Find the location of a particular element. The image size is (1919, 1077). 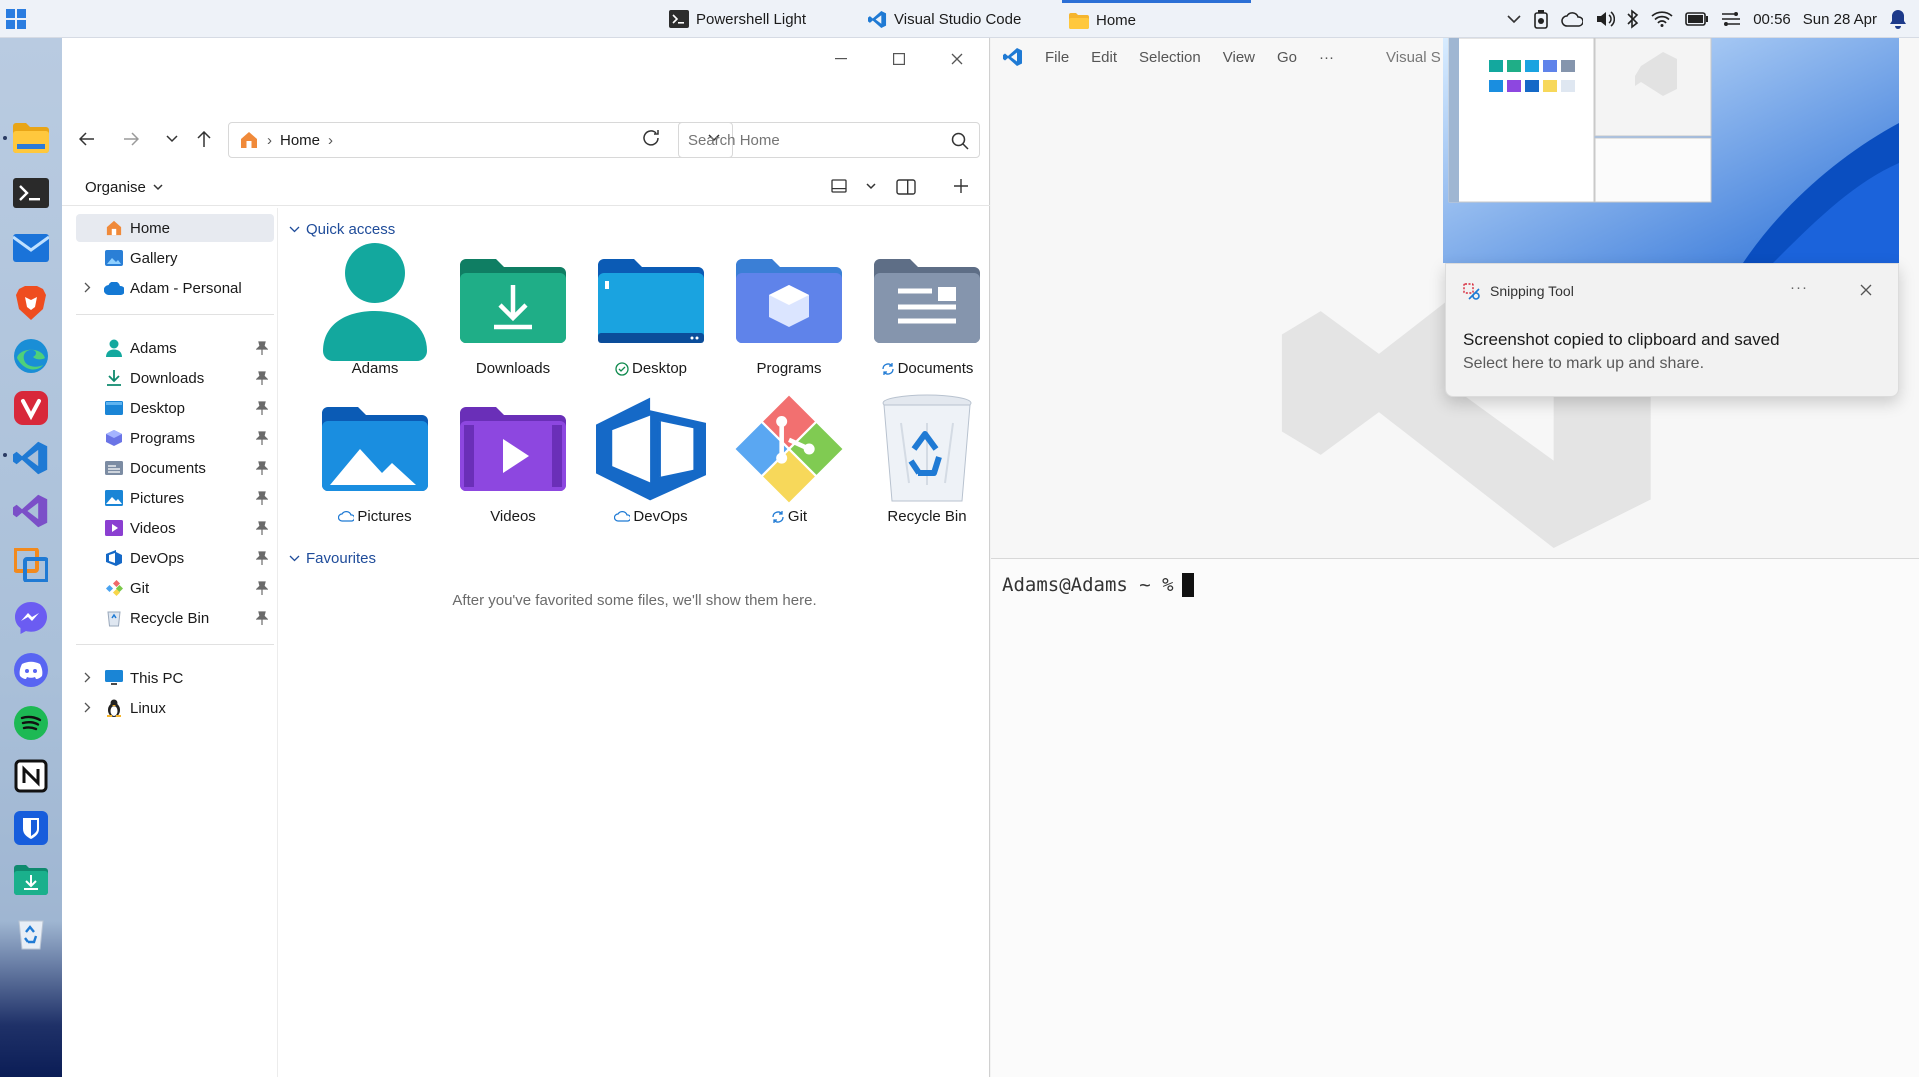

quick-access-tile-desktop: Desktop is located at coordinates (651, 316).